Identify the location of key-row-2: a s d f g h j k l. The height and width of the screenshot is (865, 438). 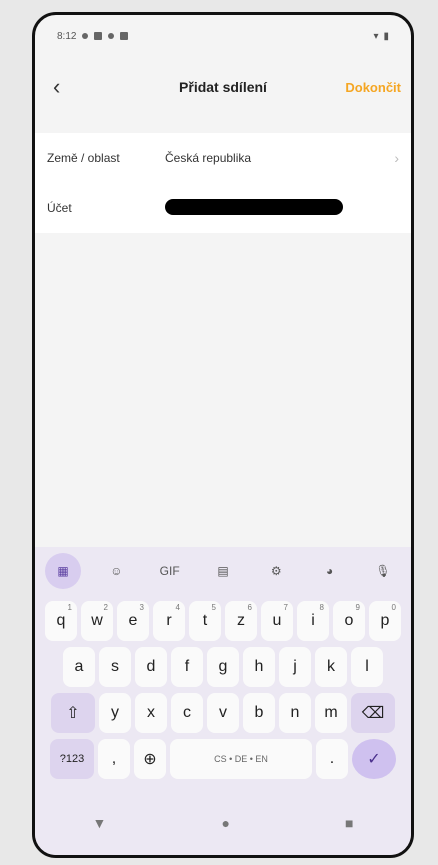
(223, 667).